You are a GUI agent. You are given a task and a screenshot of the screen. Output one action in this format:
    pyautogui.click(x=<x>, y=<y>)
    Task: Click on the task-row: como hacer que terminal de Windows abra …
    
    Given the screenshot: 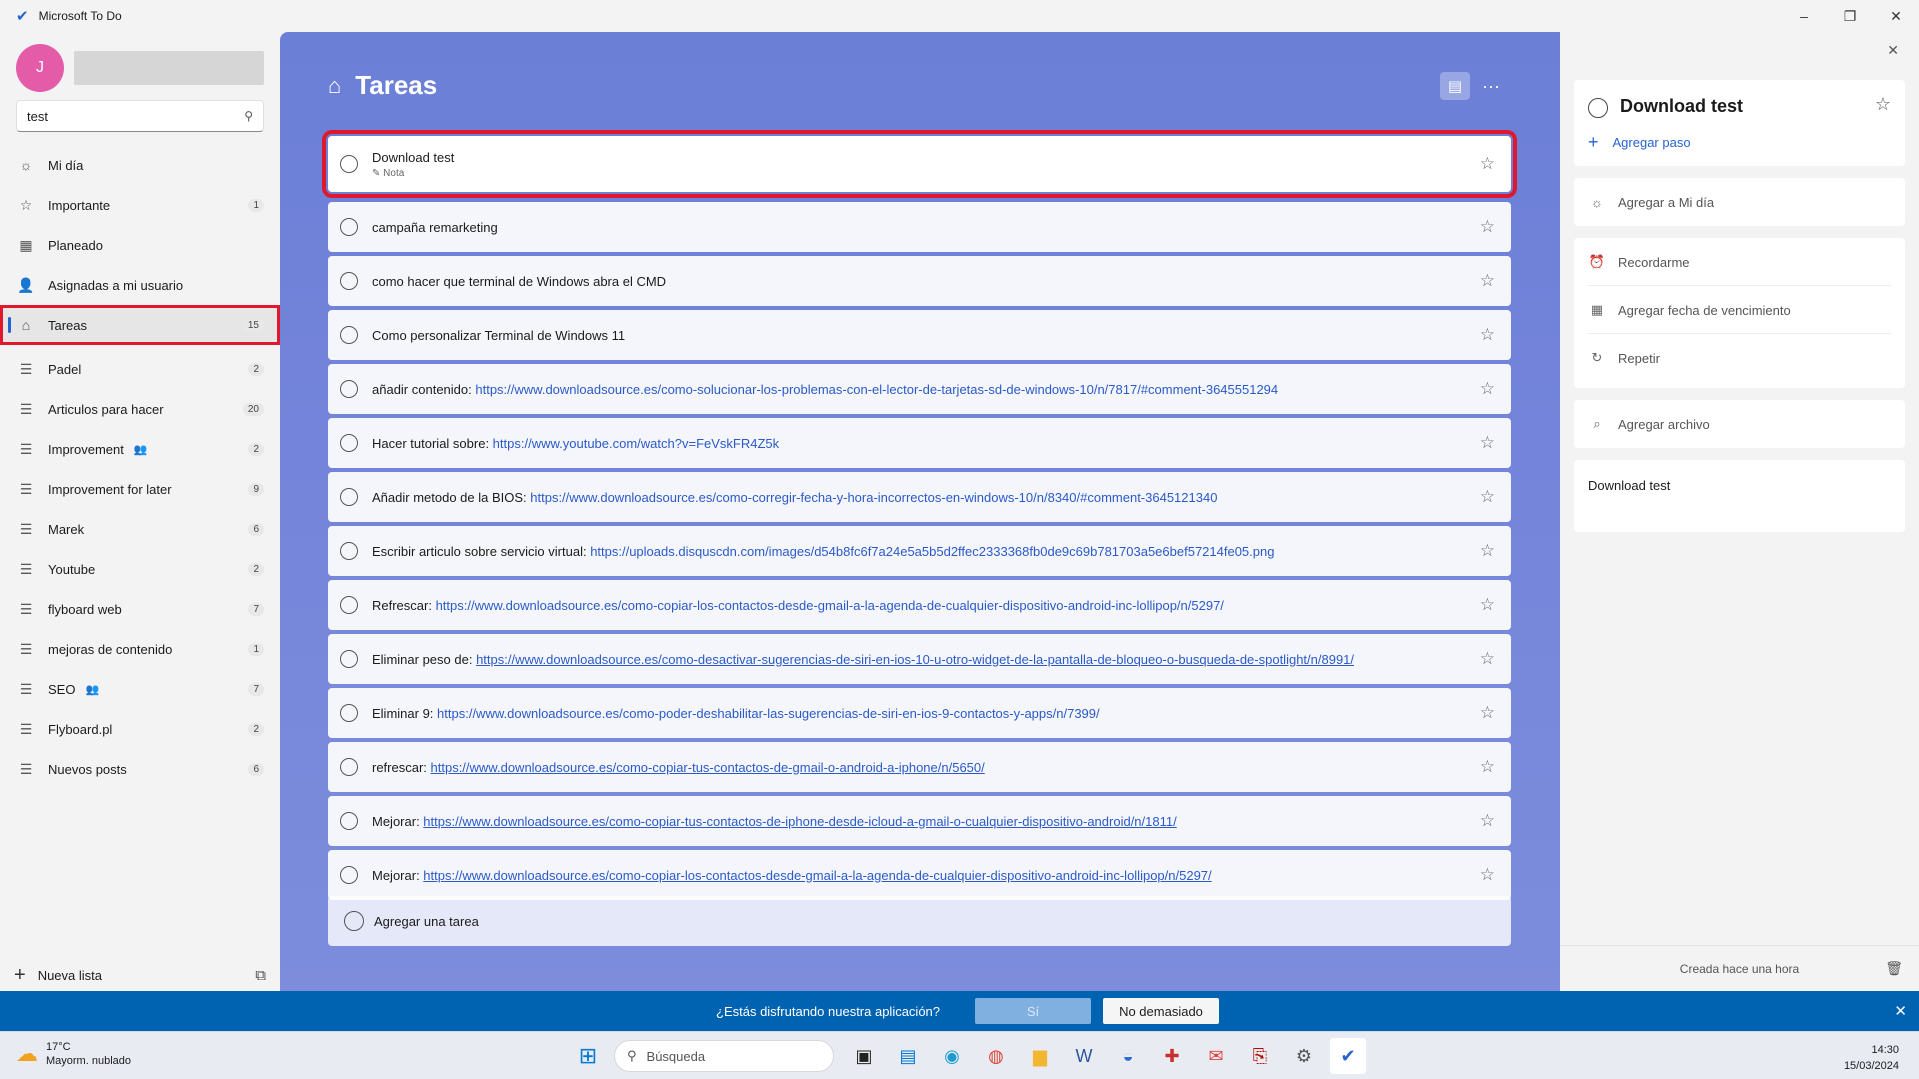 What is the action you would take?
    pyautogui.click(x=919, y=281)
    